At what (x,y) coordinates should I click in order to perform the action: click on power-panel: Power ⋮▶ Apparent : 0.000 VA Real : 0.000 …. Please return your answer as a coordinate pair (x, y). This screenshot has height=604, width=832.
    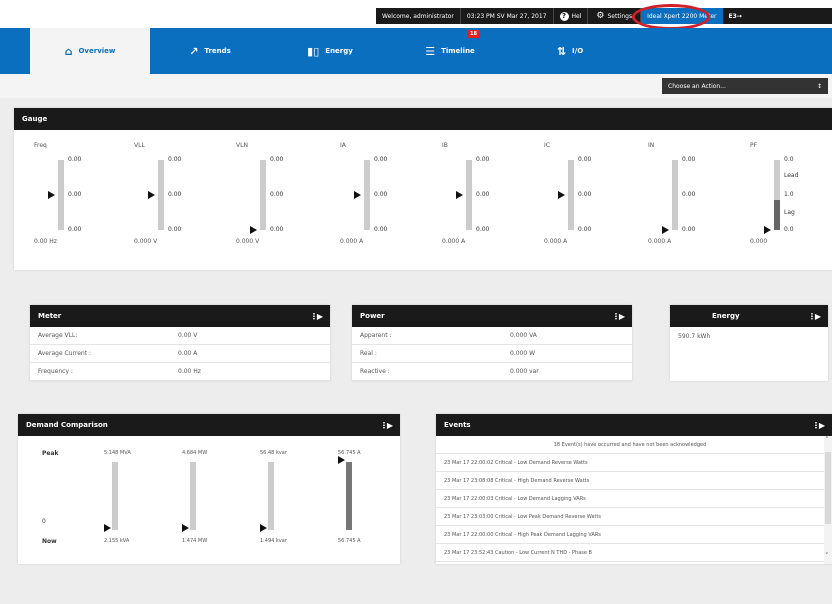
    Looking at the image, I should click on (492, 343).